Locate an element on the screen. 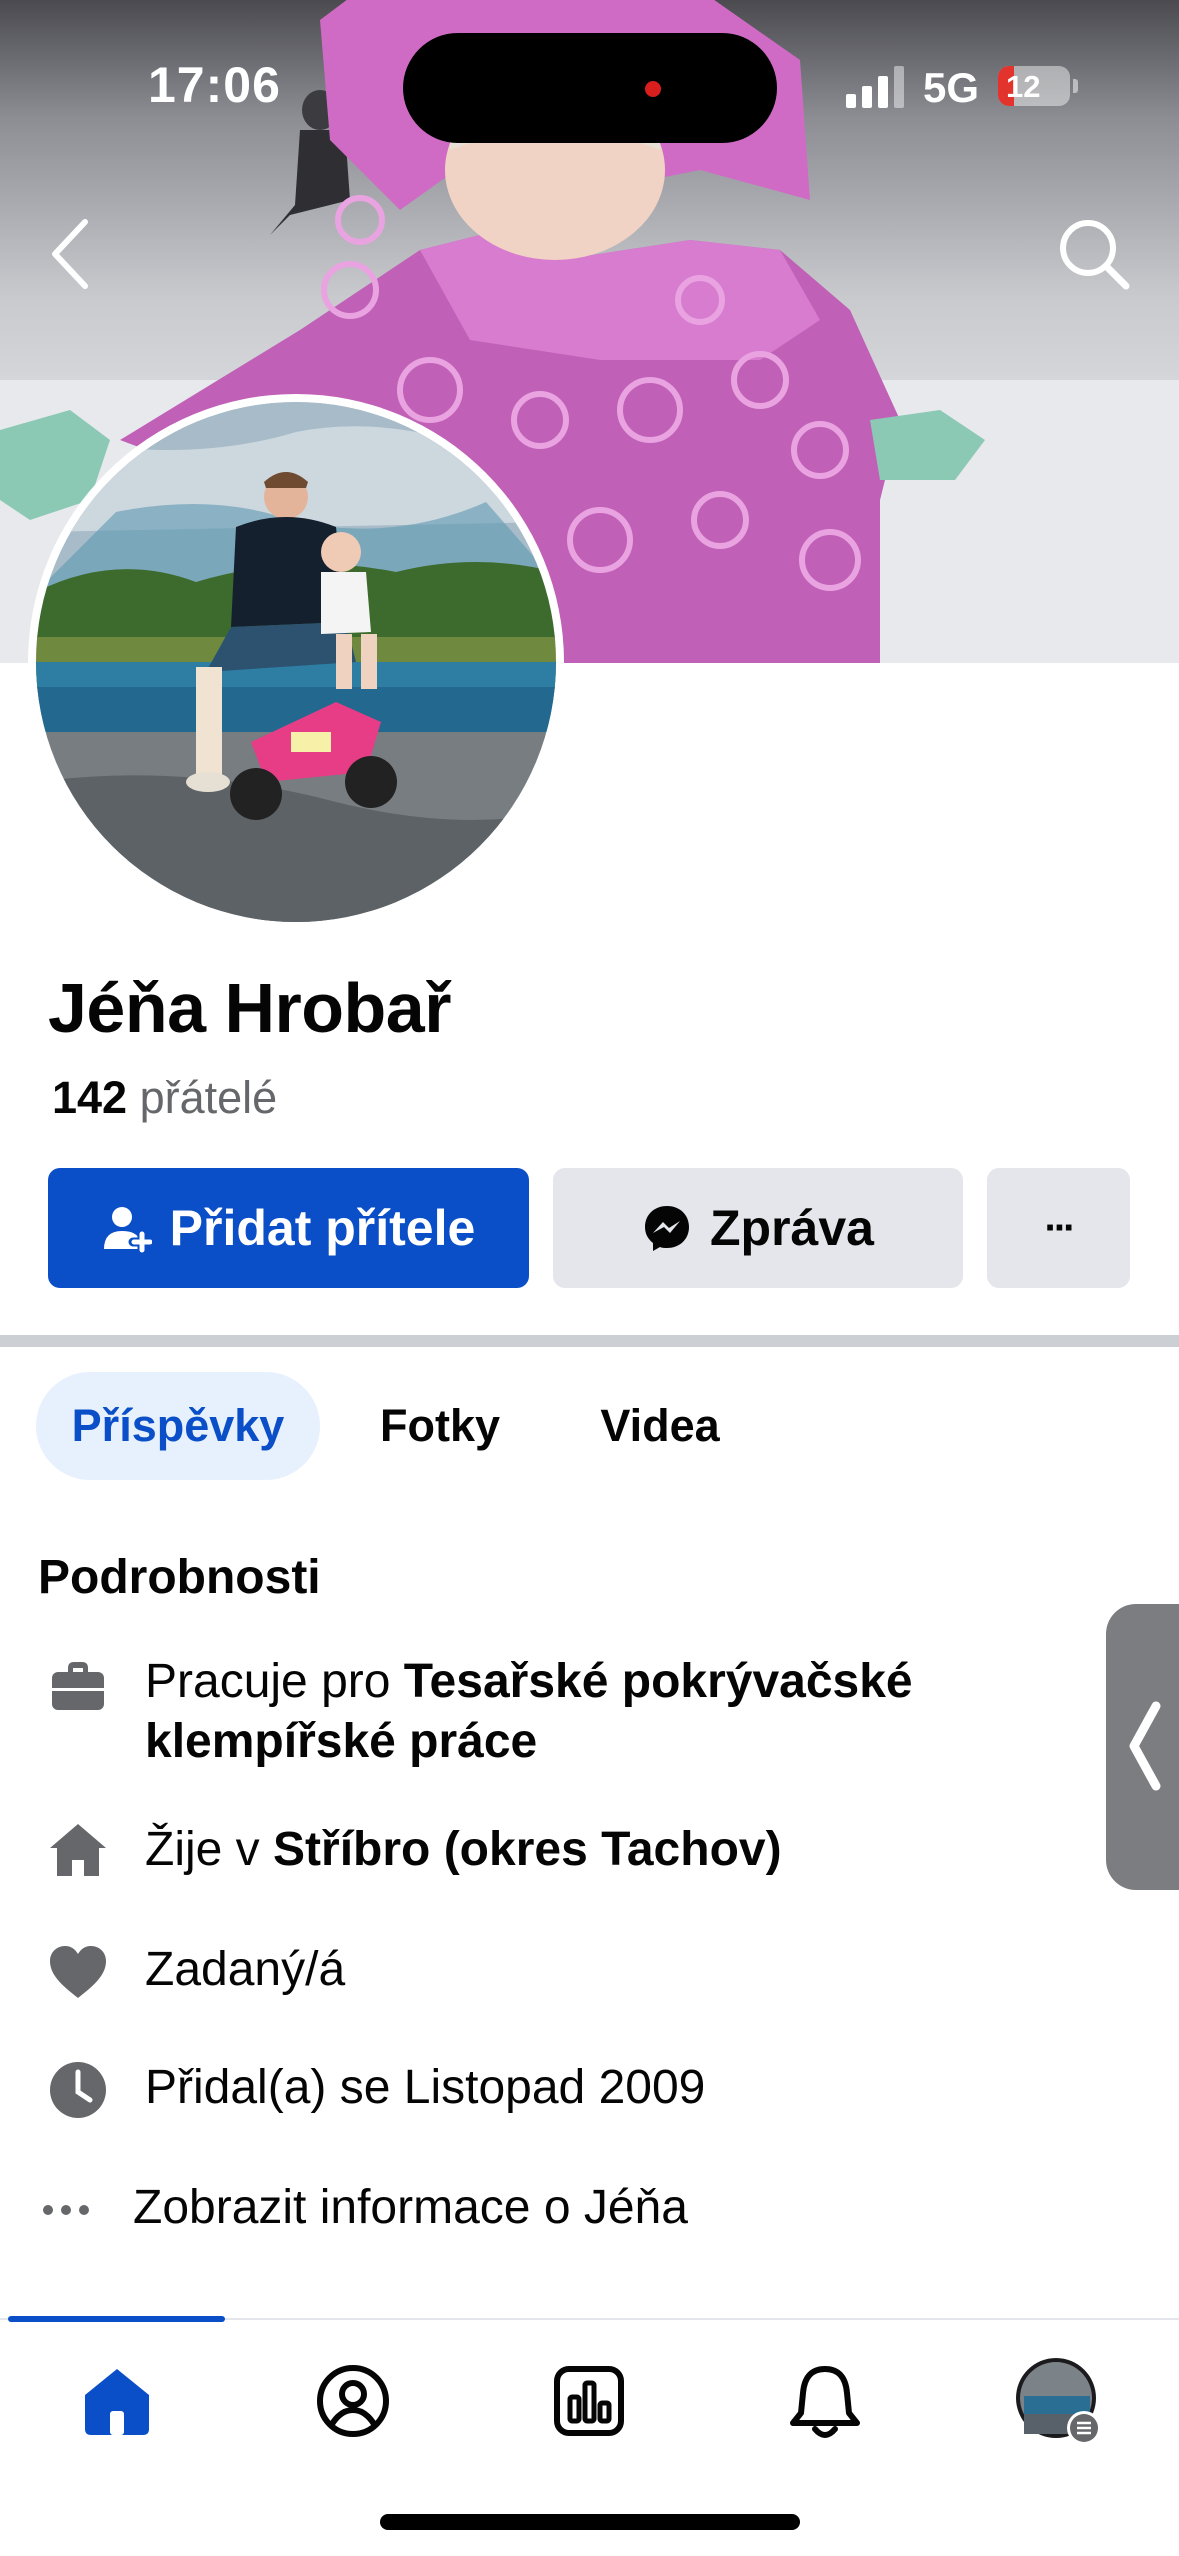 This screenshot has width=1179, height=2556. avatar-photo is located at coordinates (296, 662).